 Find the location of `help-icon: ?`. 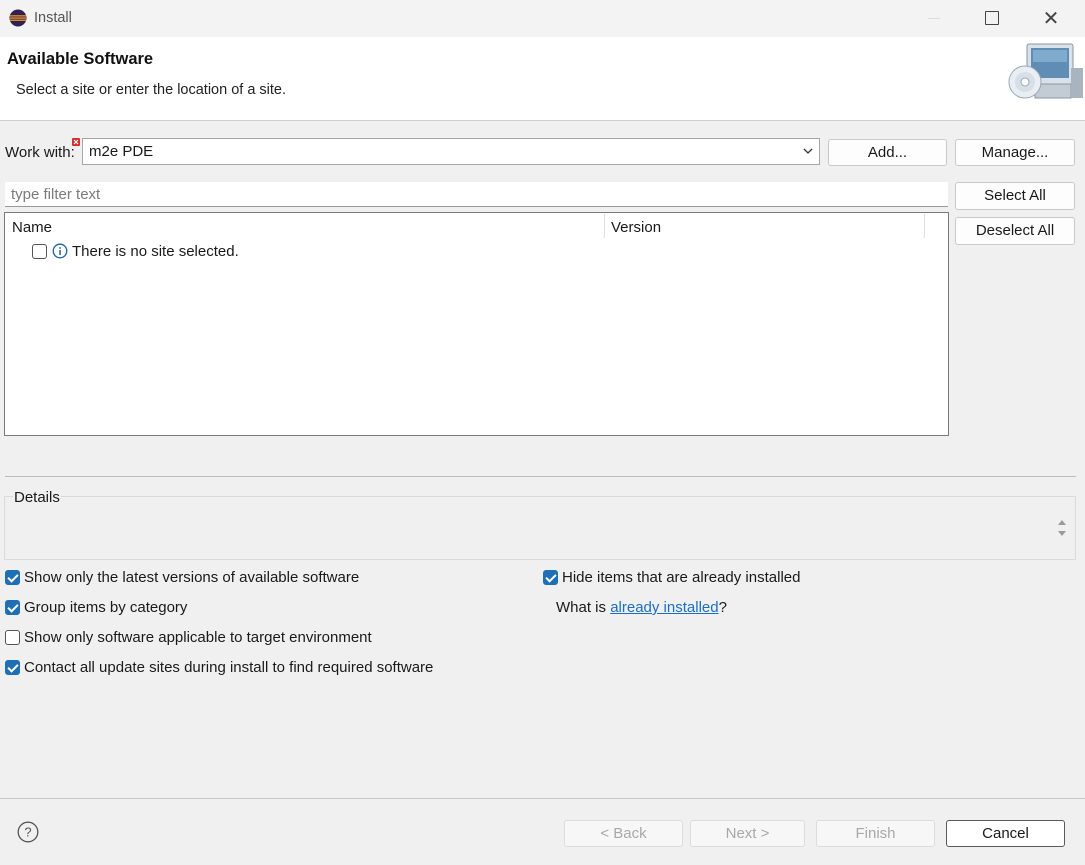

help-icon: ? is located at coordinates (28, 832).